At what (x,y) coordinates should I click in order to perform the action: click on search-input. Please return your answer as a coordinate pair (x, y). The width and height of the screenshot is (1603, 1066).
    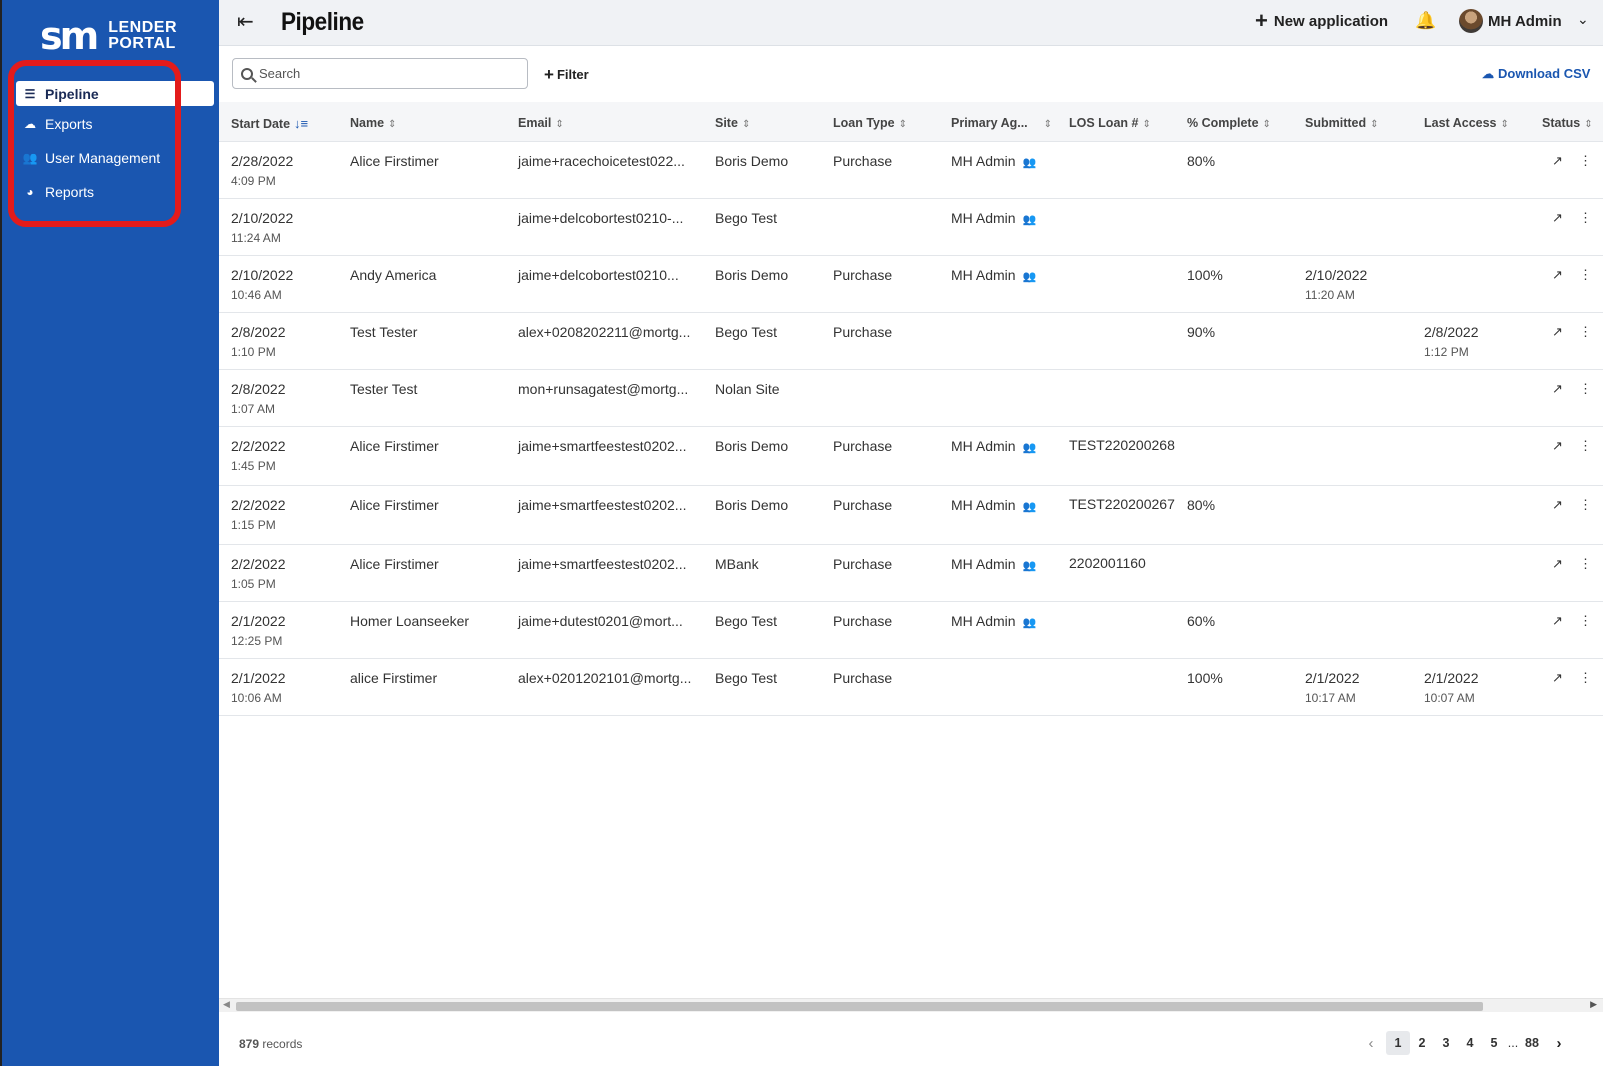
    Looking at the image, I should click on (384, 73).